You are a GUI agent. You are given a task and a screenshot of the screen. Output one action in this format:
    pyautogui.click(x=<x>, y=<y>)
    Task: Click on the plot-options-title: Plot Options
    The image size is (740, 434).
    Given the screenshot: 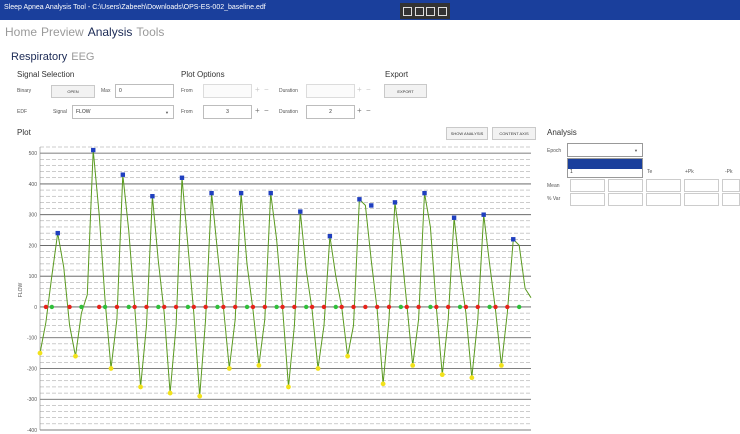 What is the action you would take?
    pyautogui.click(x=203, y=74)
    